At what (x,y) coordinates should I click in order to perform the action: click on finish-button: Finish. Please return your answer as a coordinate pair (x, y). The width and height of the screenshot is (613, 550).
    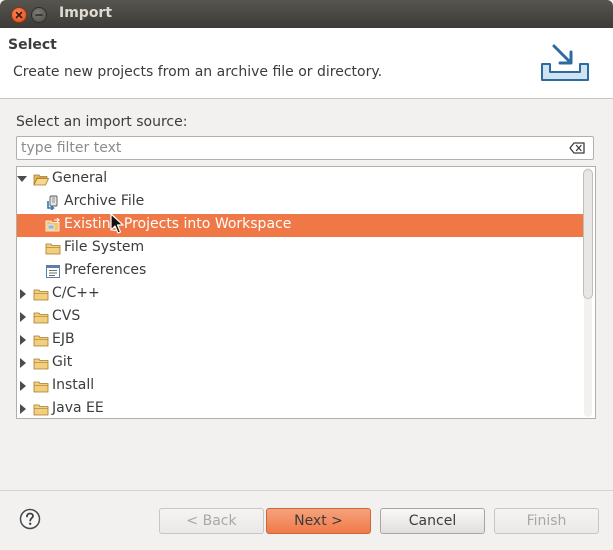
    Looking at the image, I should click on (546, 521).